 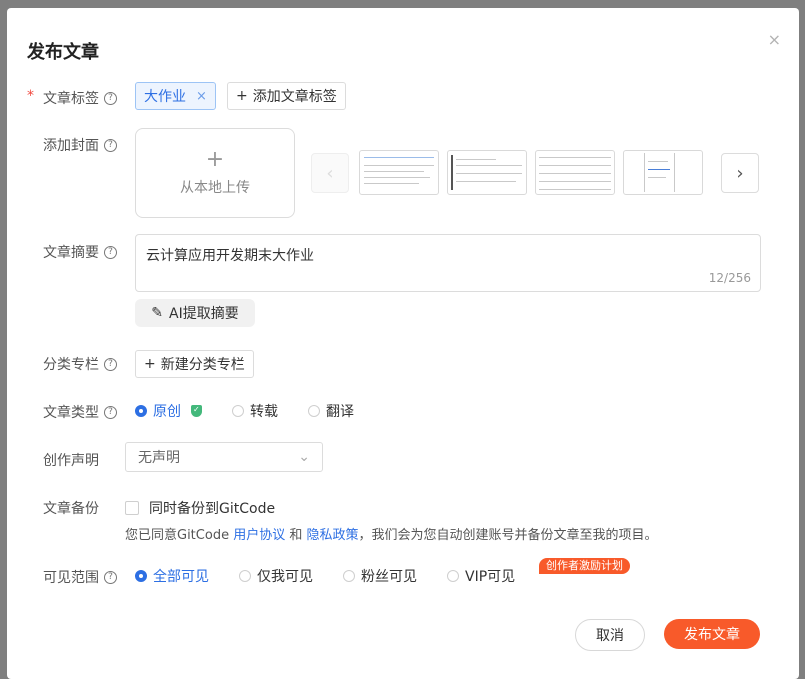 I want to click on radio-vip: VIP可见, so click(x=481, y=576).